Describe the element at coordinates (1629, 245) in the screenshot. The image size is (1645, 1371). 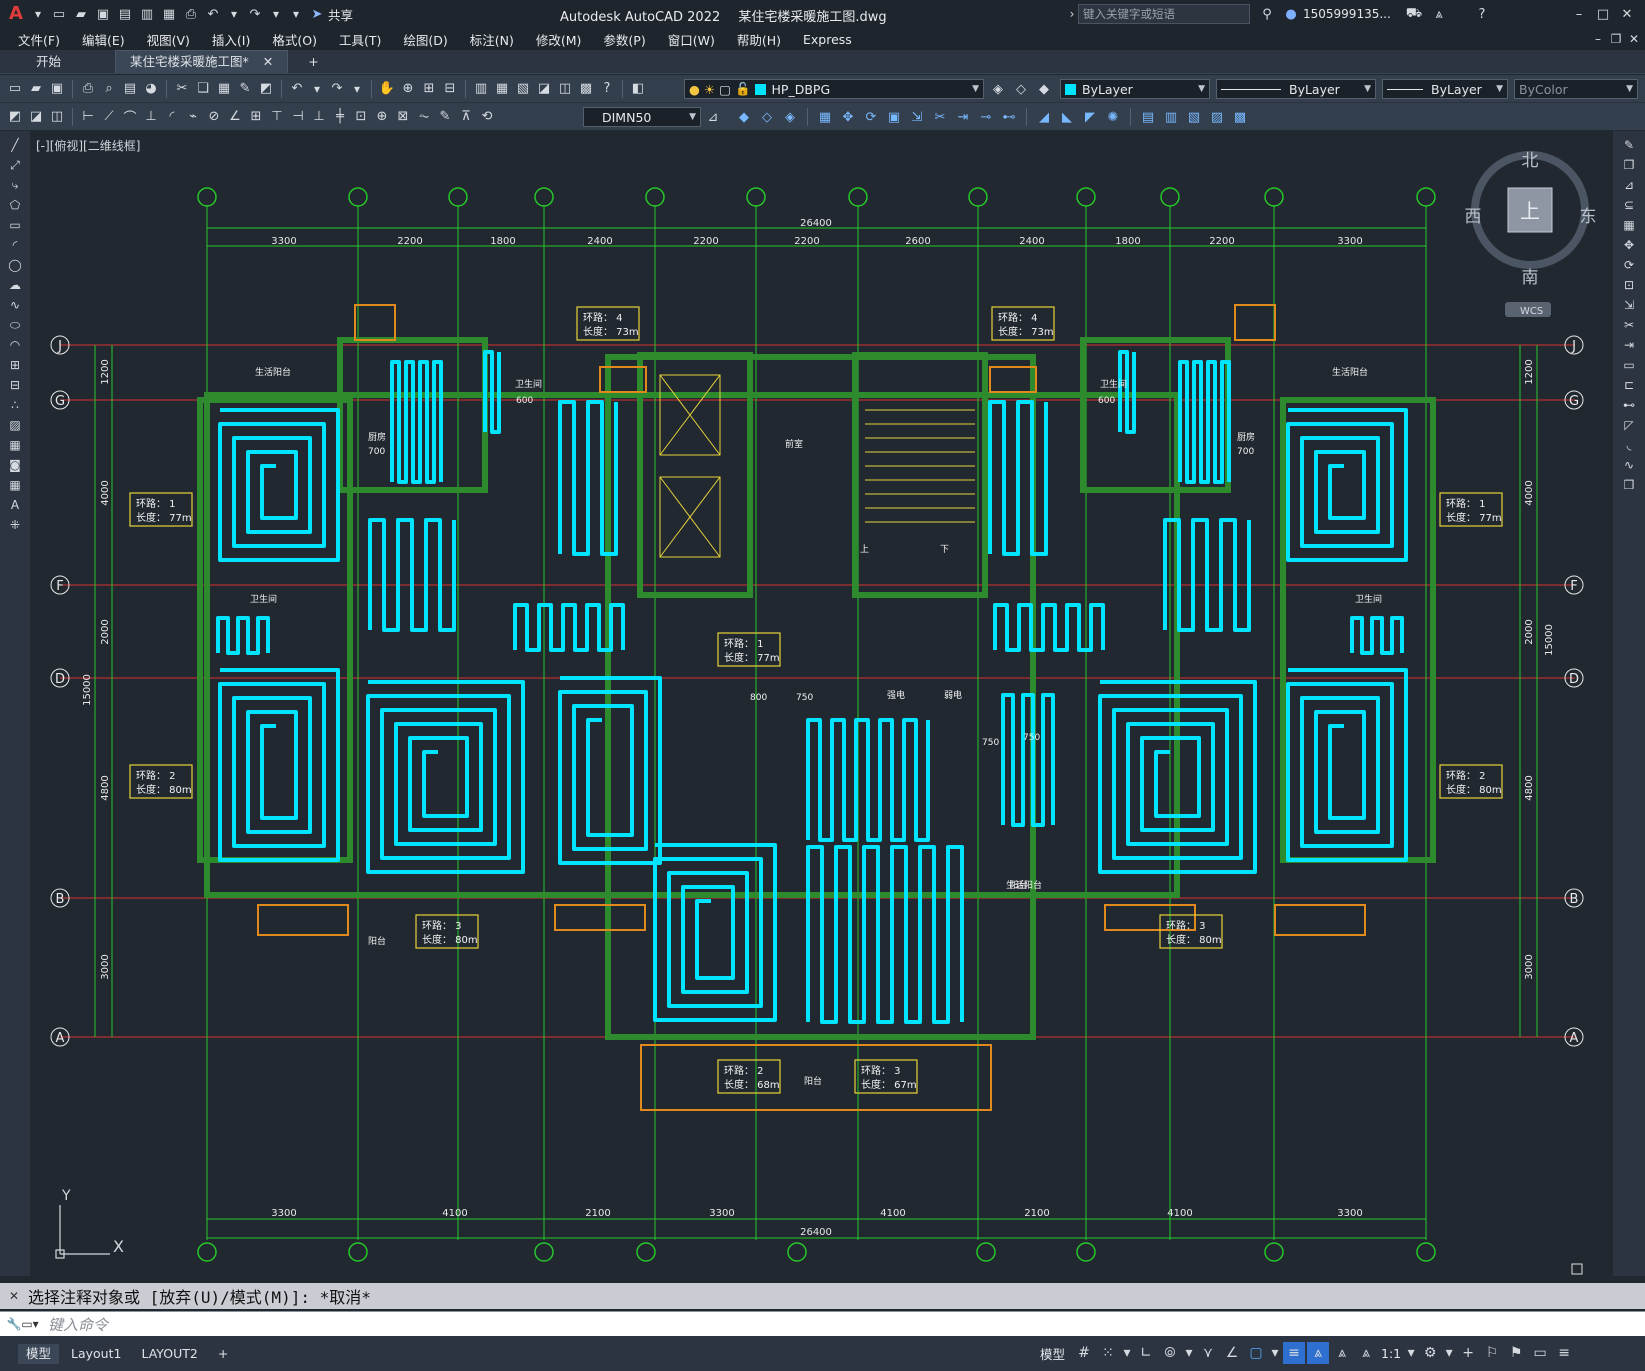
I see `move-icon: ✥` at that location.